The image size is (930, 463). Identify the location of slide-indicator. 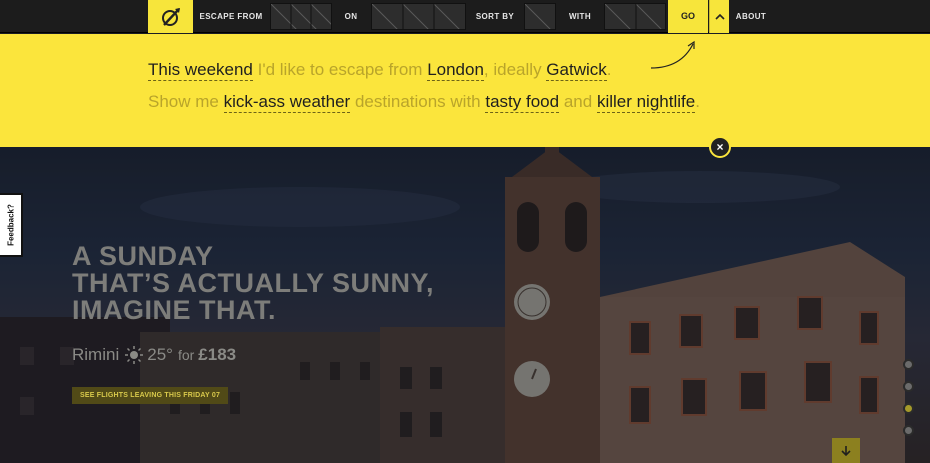
(908, 403).